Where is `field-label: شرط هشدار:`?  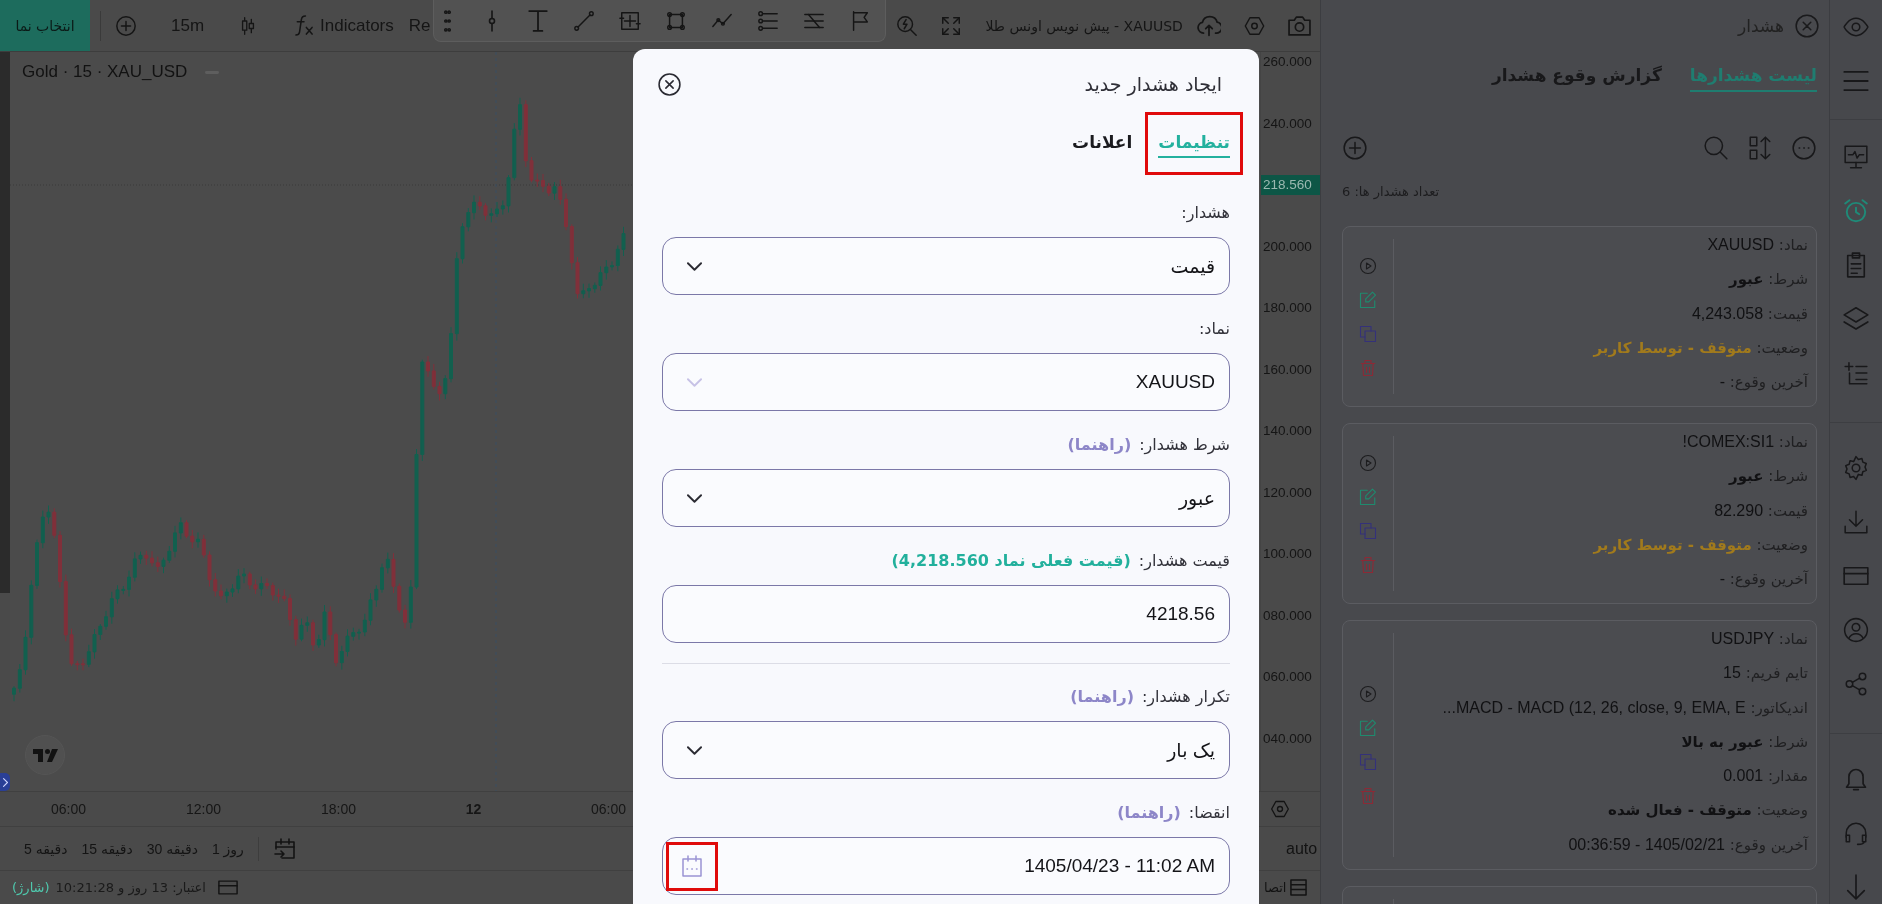 field-label: شرط هشدار: is located at coordinates (1184, 445).